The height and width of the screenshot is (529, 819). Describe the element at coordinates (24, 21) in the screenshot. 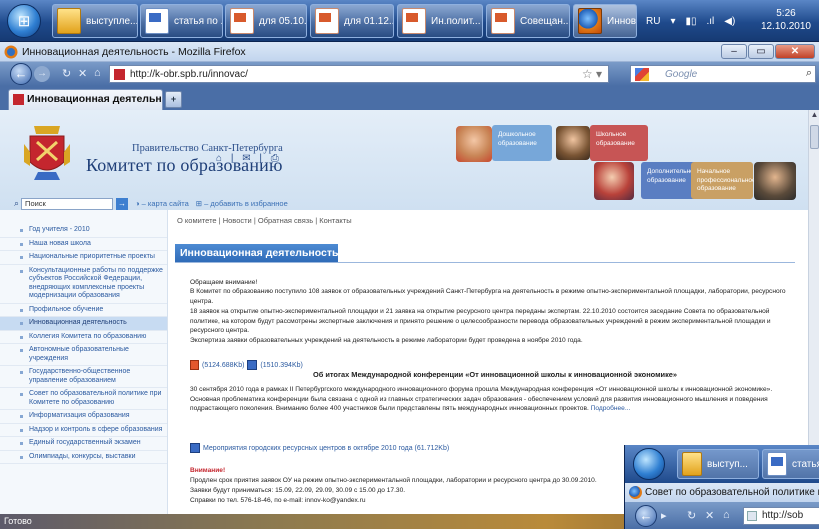

I see `start-button: ⊞` at that location.